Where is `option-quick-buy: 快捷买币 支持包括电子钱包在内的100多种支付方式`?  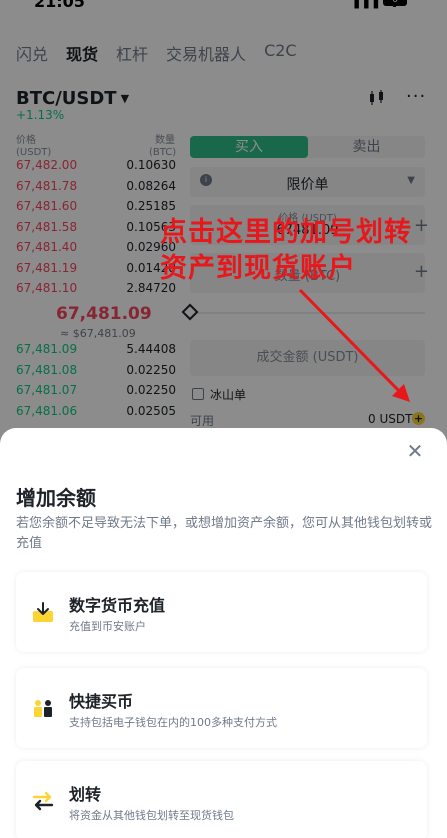 option-quick-buy: 快捷买币 支持包括电子钱包在内的100多种支付方式 is located at coordinates (221, 708).